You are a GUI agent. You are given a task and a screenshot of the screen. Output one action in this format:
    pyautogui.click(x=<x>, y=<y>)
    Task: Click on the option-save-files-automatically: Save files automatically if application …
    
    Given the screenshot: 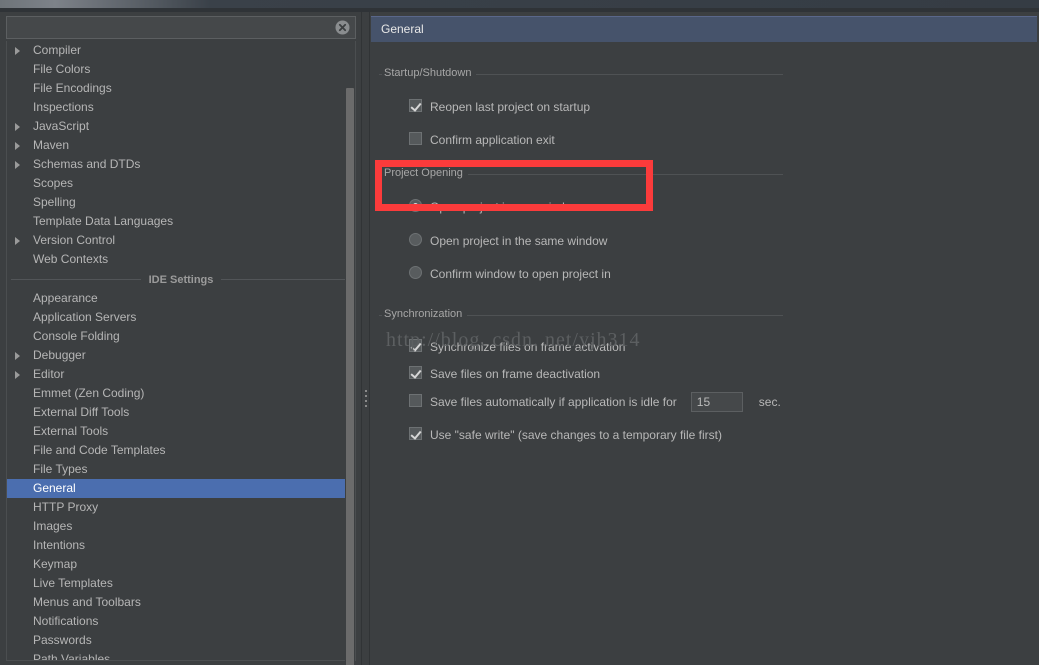 What is the action you would take?
    pyautogui.click(x=595, y=402)
    